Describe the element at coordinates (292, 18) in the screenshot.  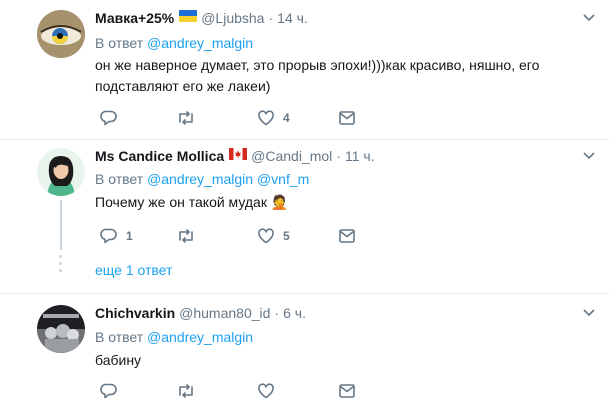
I see `timestamp: 14 ч.` at that location.